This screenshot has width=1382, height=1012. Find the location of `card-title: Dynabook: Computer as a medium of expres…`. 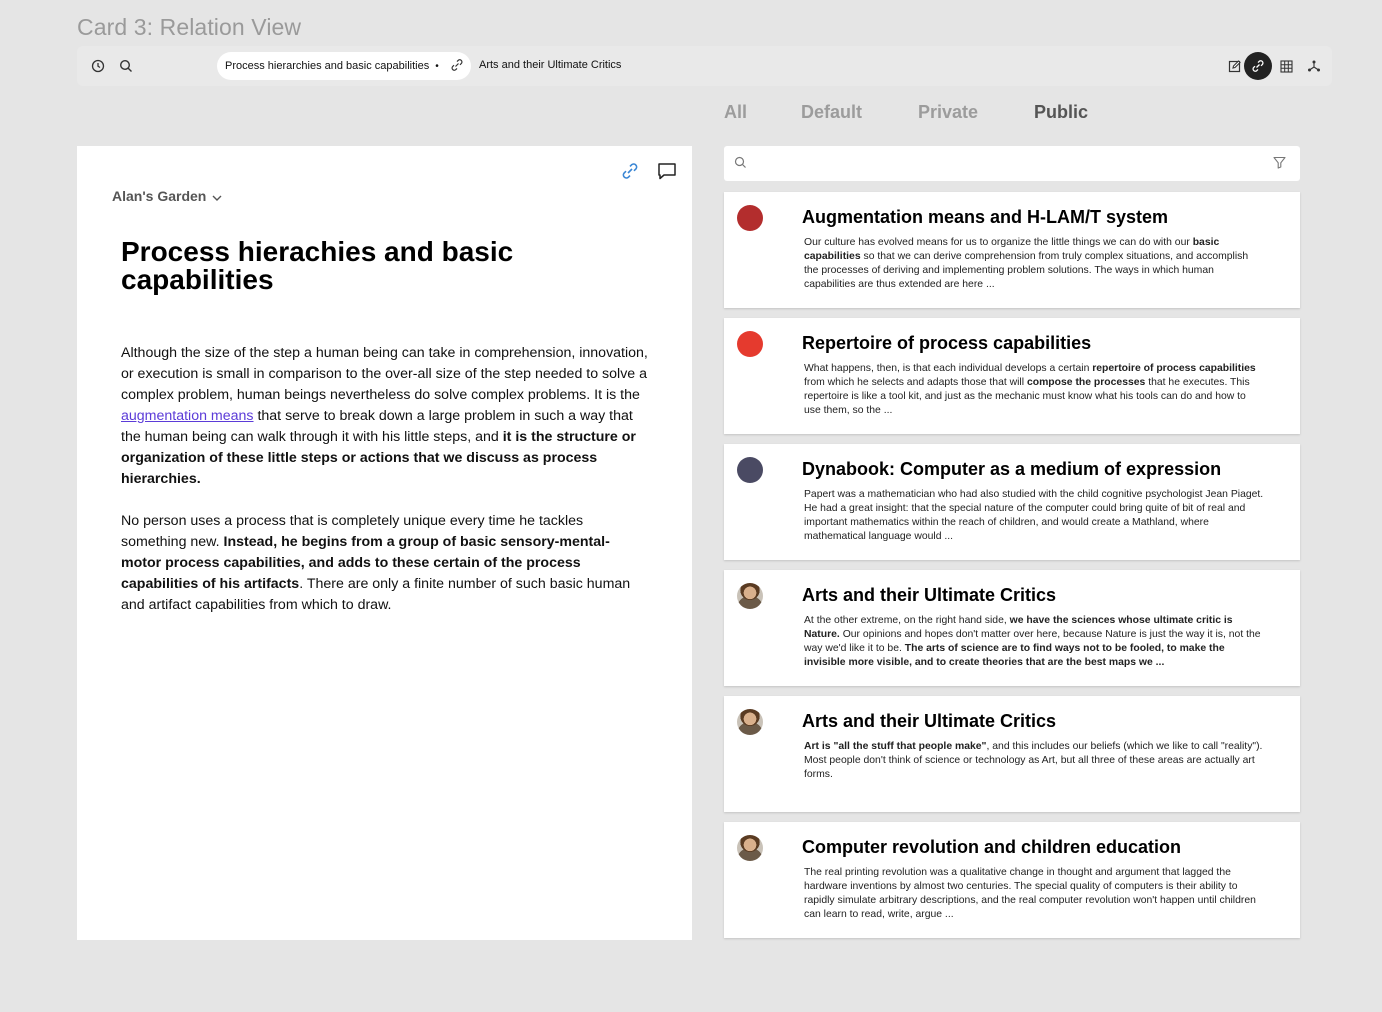

card-title: Dynabook: Computer as a medium of expres… is located at coordinates (1012, 469).